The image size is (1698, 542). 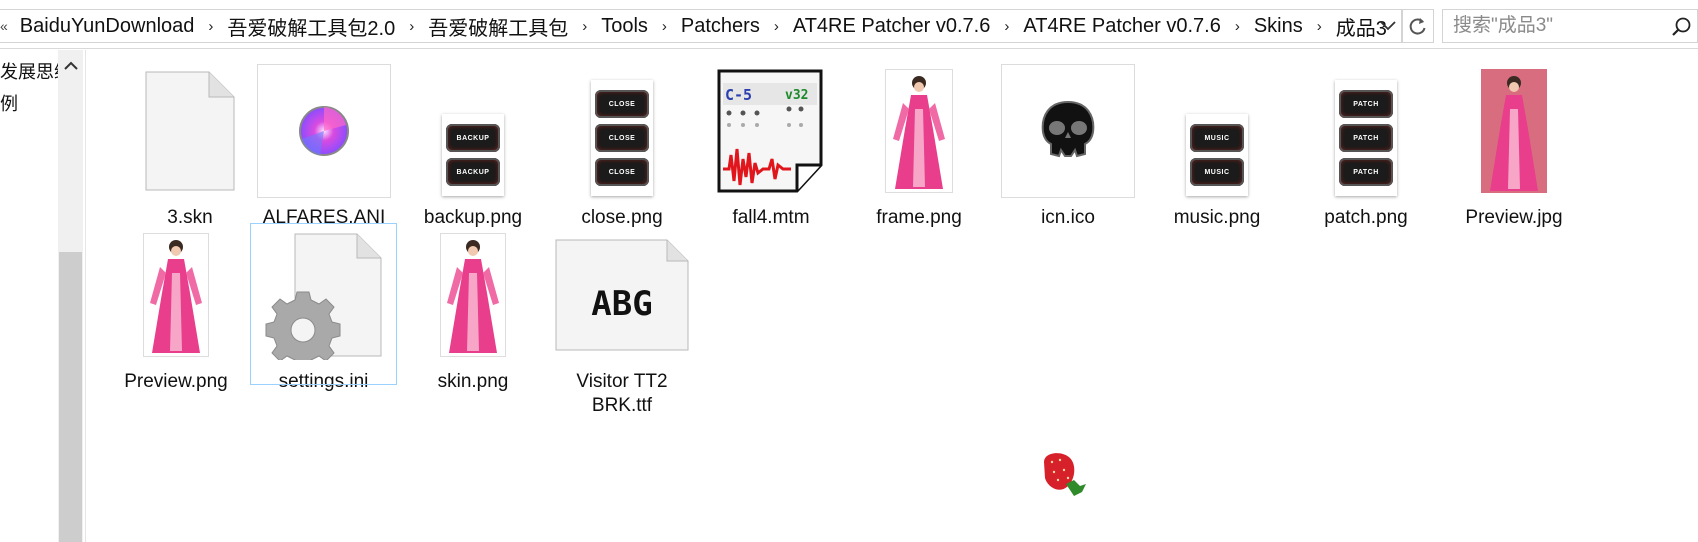 I want to click on file-item: PATCH PATCH PATCH patch.png, so click(x=1366, y=145).